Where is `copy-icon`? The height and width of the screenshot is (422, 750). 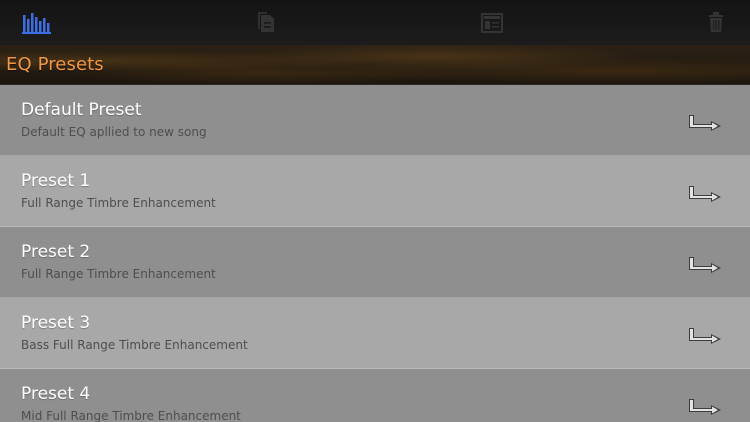
copy-icon is located at coordinates (266, 21).